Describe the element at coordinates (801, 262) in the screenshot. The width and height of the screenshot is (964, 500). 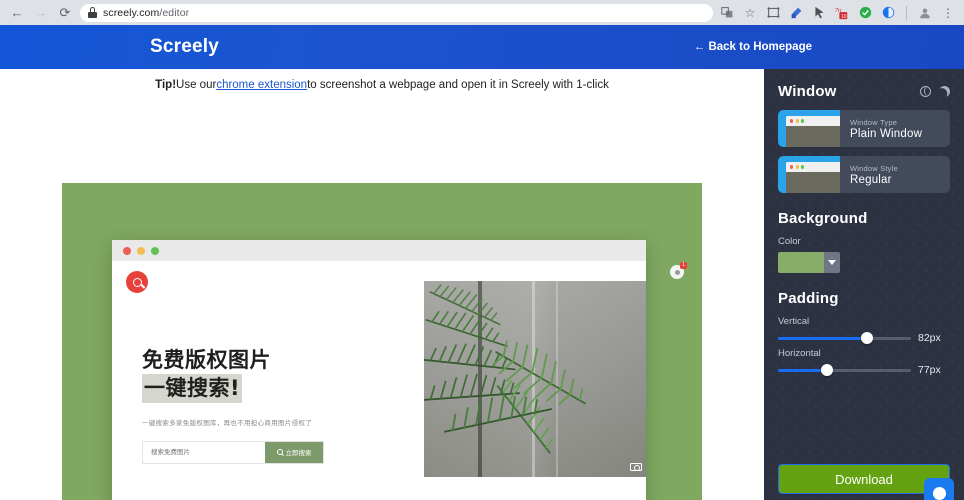
I see `color-swatch-preview` at that location.